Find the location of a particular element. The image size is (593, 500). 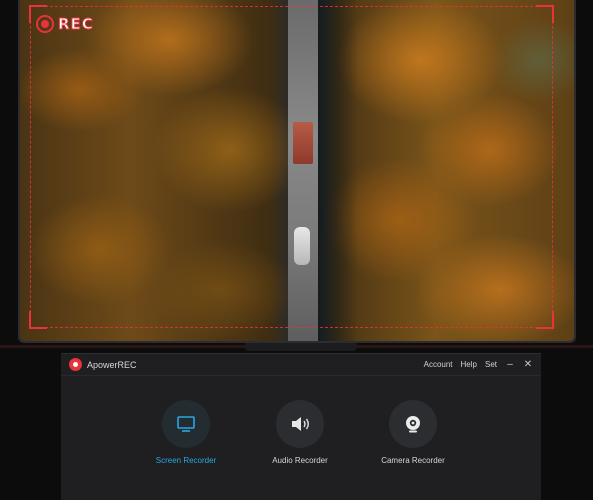

rec-label: REC is located at coordinates (76, 24).